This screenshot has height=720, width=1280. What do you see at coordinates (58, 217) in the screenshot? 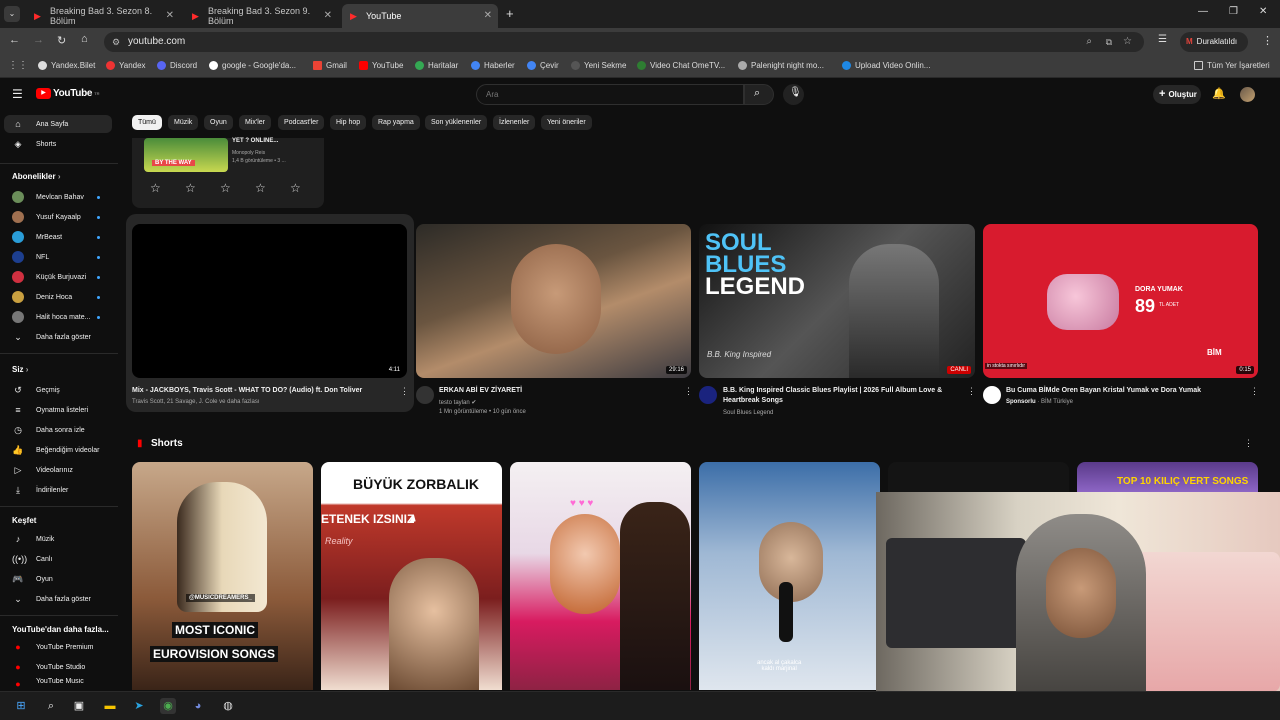
I see `sidebar-sub-item: Yusuf Kayaalp` at bounding box center [58, 217].